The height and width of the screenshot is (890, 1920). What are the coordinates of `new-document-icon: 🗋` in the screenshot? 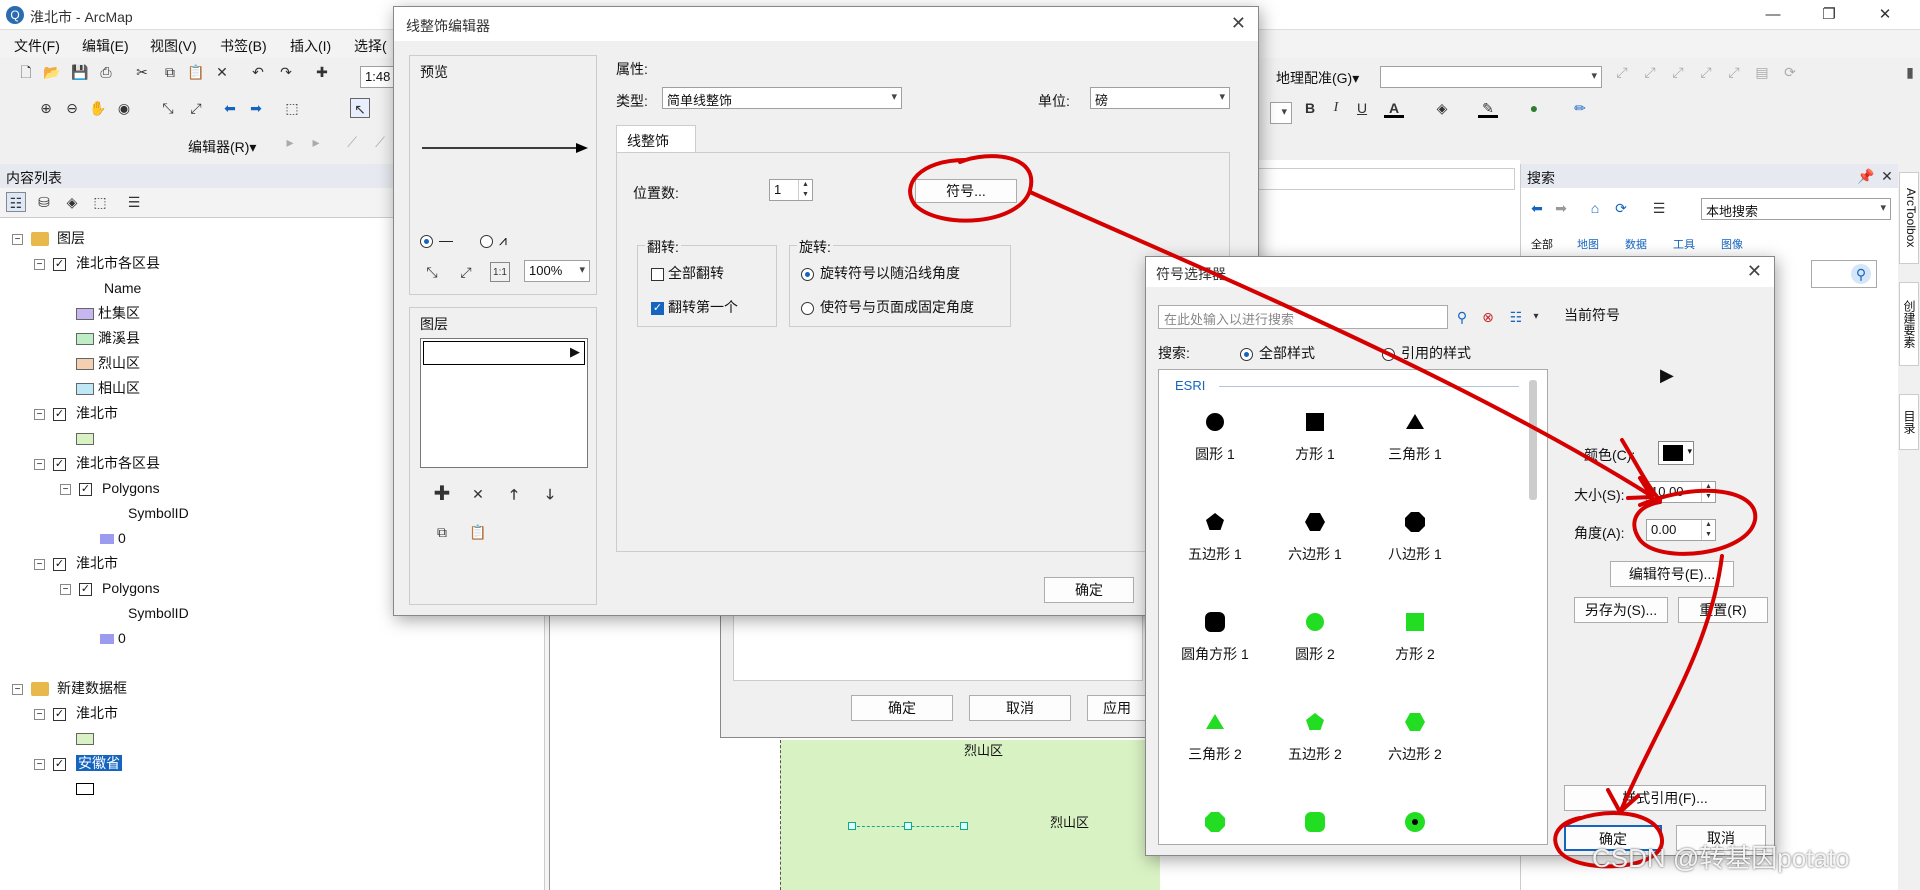 It's located at (26, 72).